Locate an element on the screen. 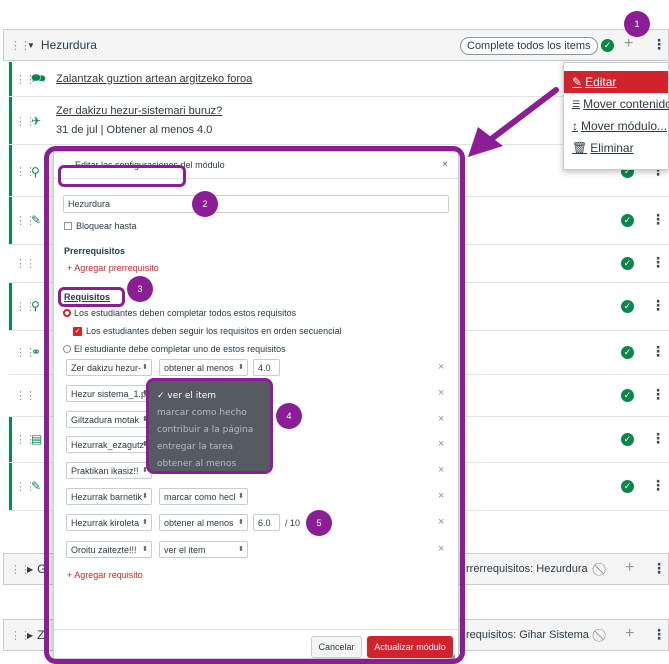 This screenshot has height=664, width=669. step-badge: 1 is located at coordinates (637, 24).